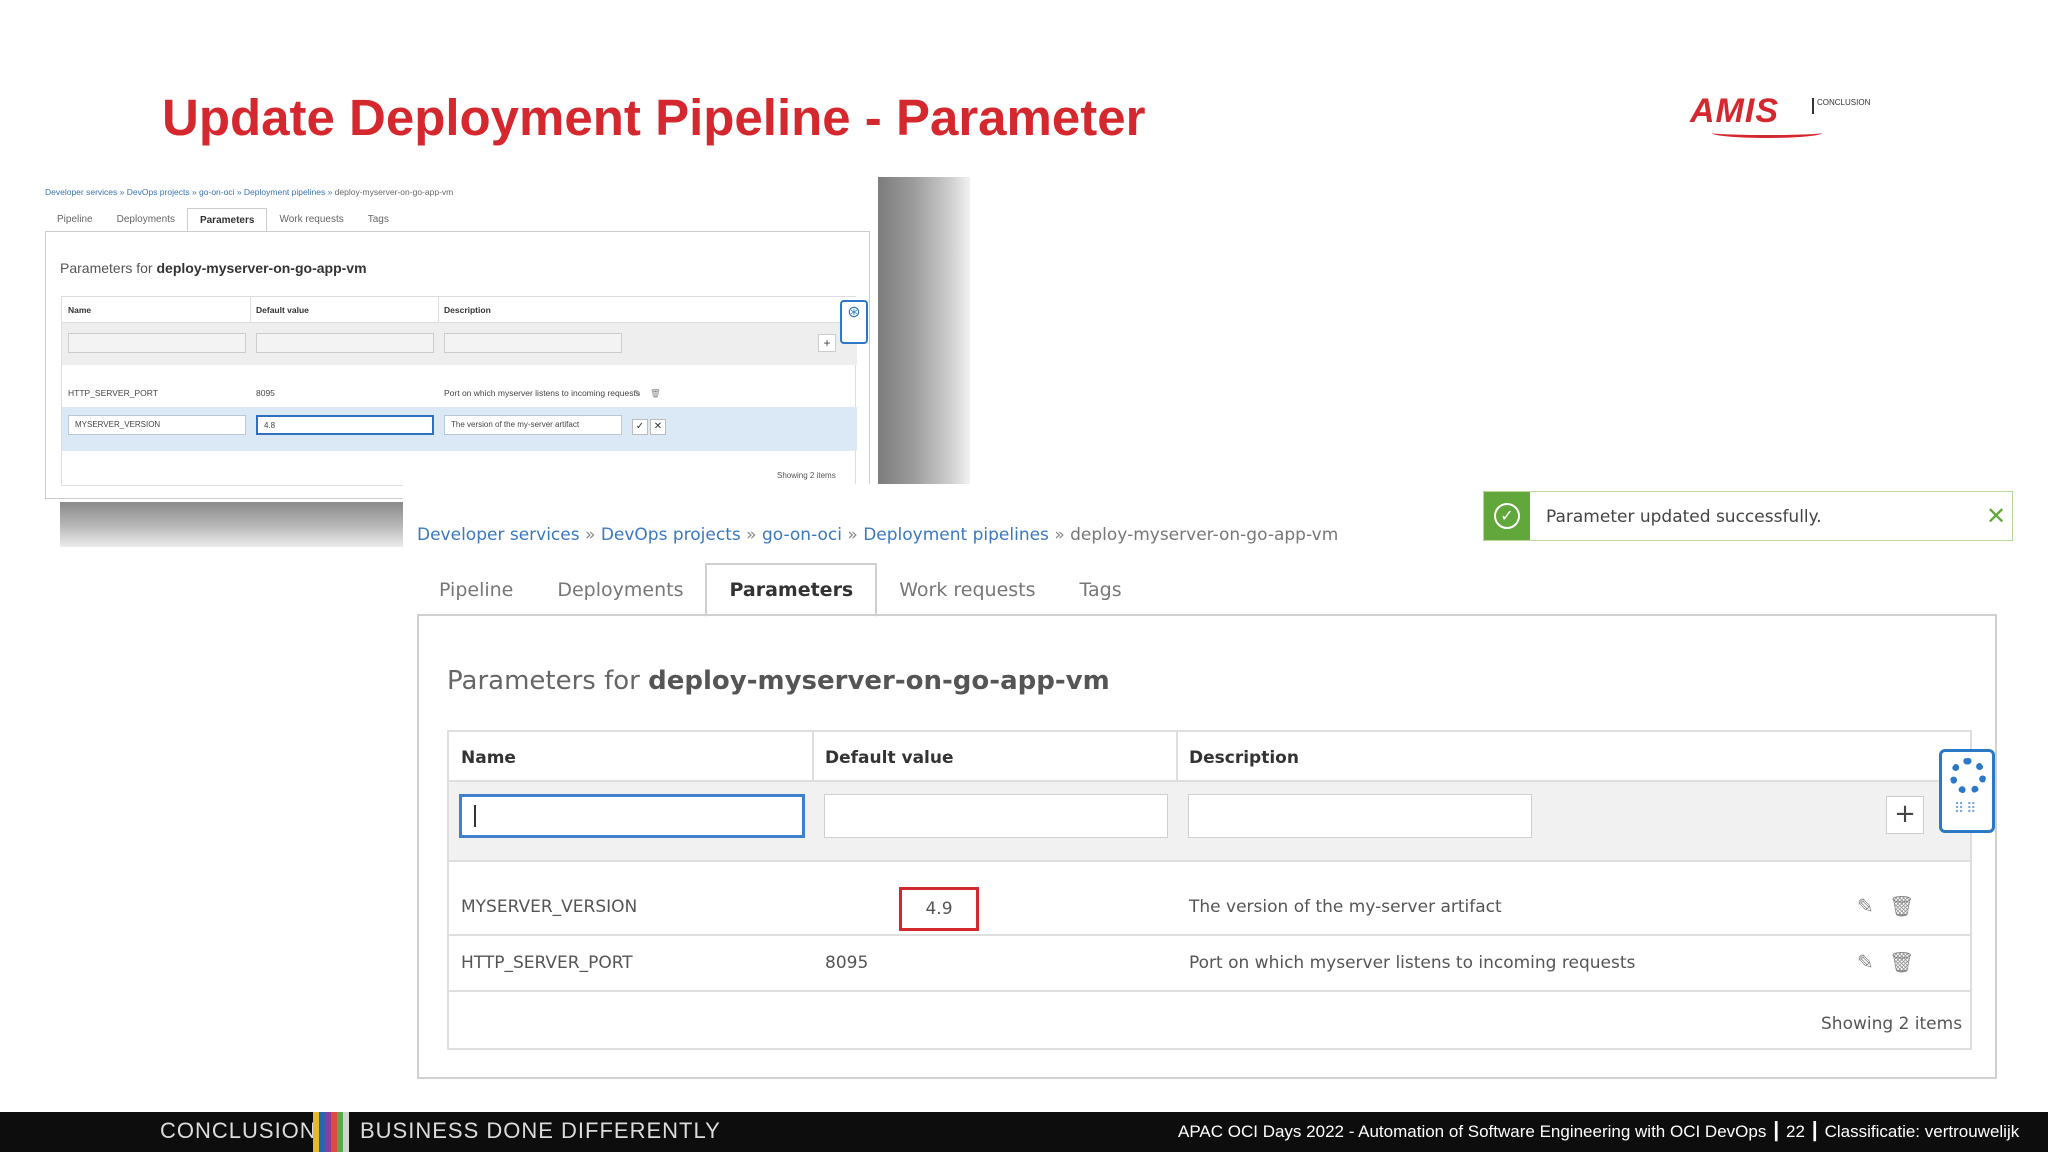 The width and height of the screenshot is (2048, 1152). Describe the element at coordinates (854, 322) in the screenshot. I see `help-widget: ⊛` at that location.